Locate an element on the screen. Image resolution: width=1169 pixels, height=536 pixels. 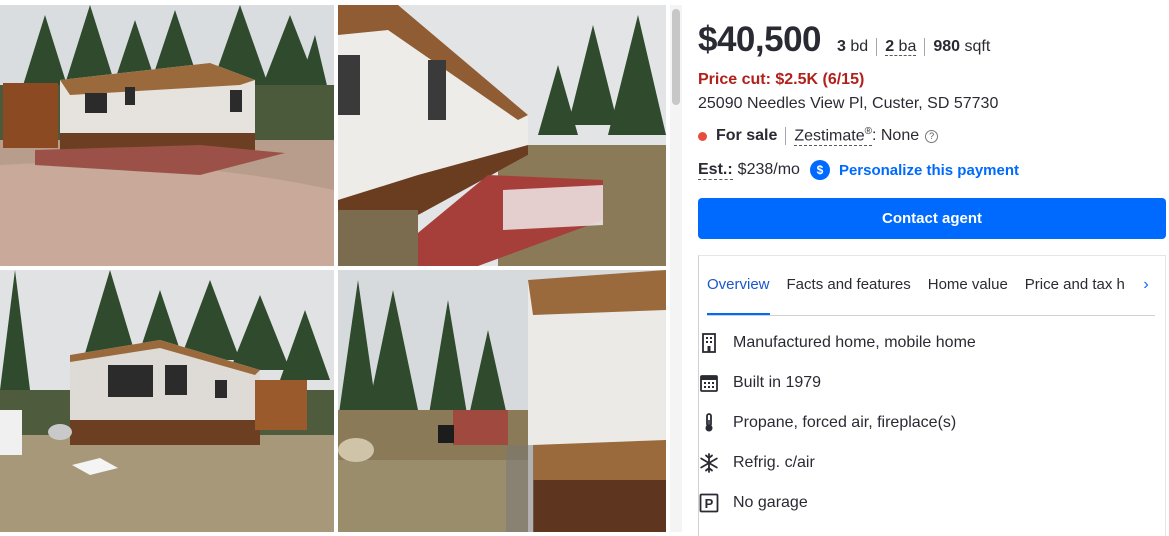
tab-overview: Overview is located at coordinates (738, 285).